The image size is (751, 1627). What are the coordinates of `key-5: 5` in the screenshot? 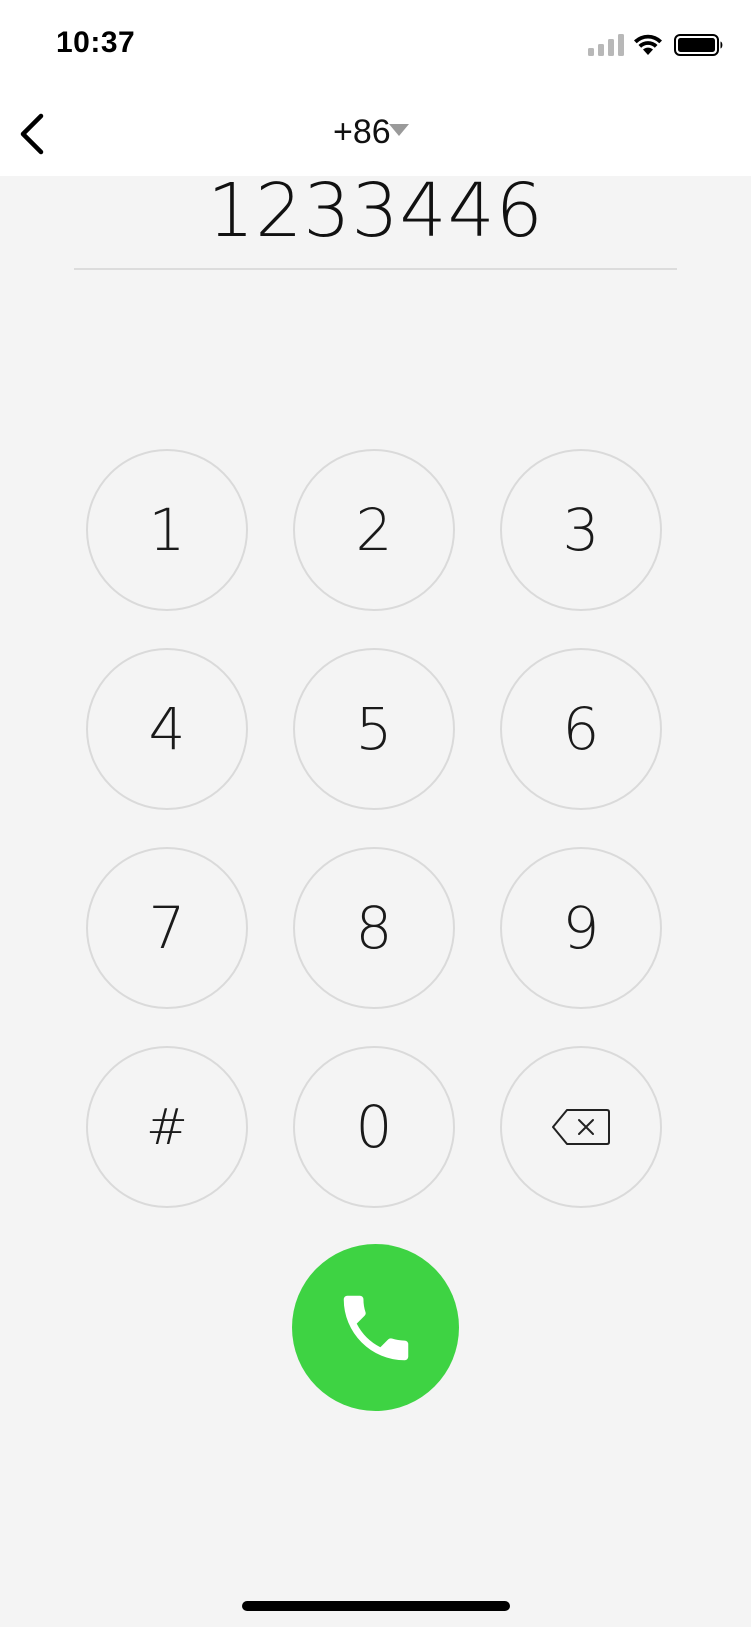 It's located at (374, 729).